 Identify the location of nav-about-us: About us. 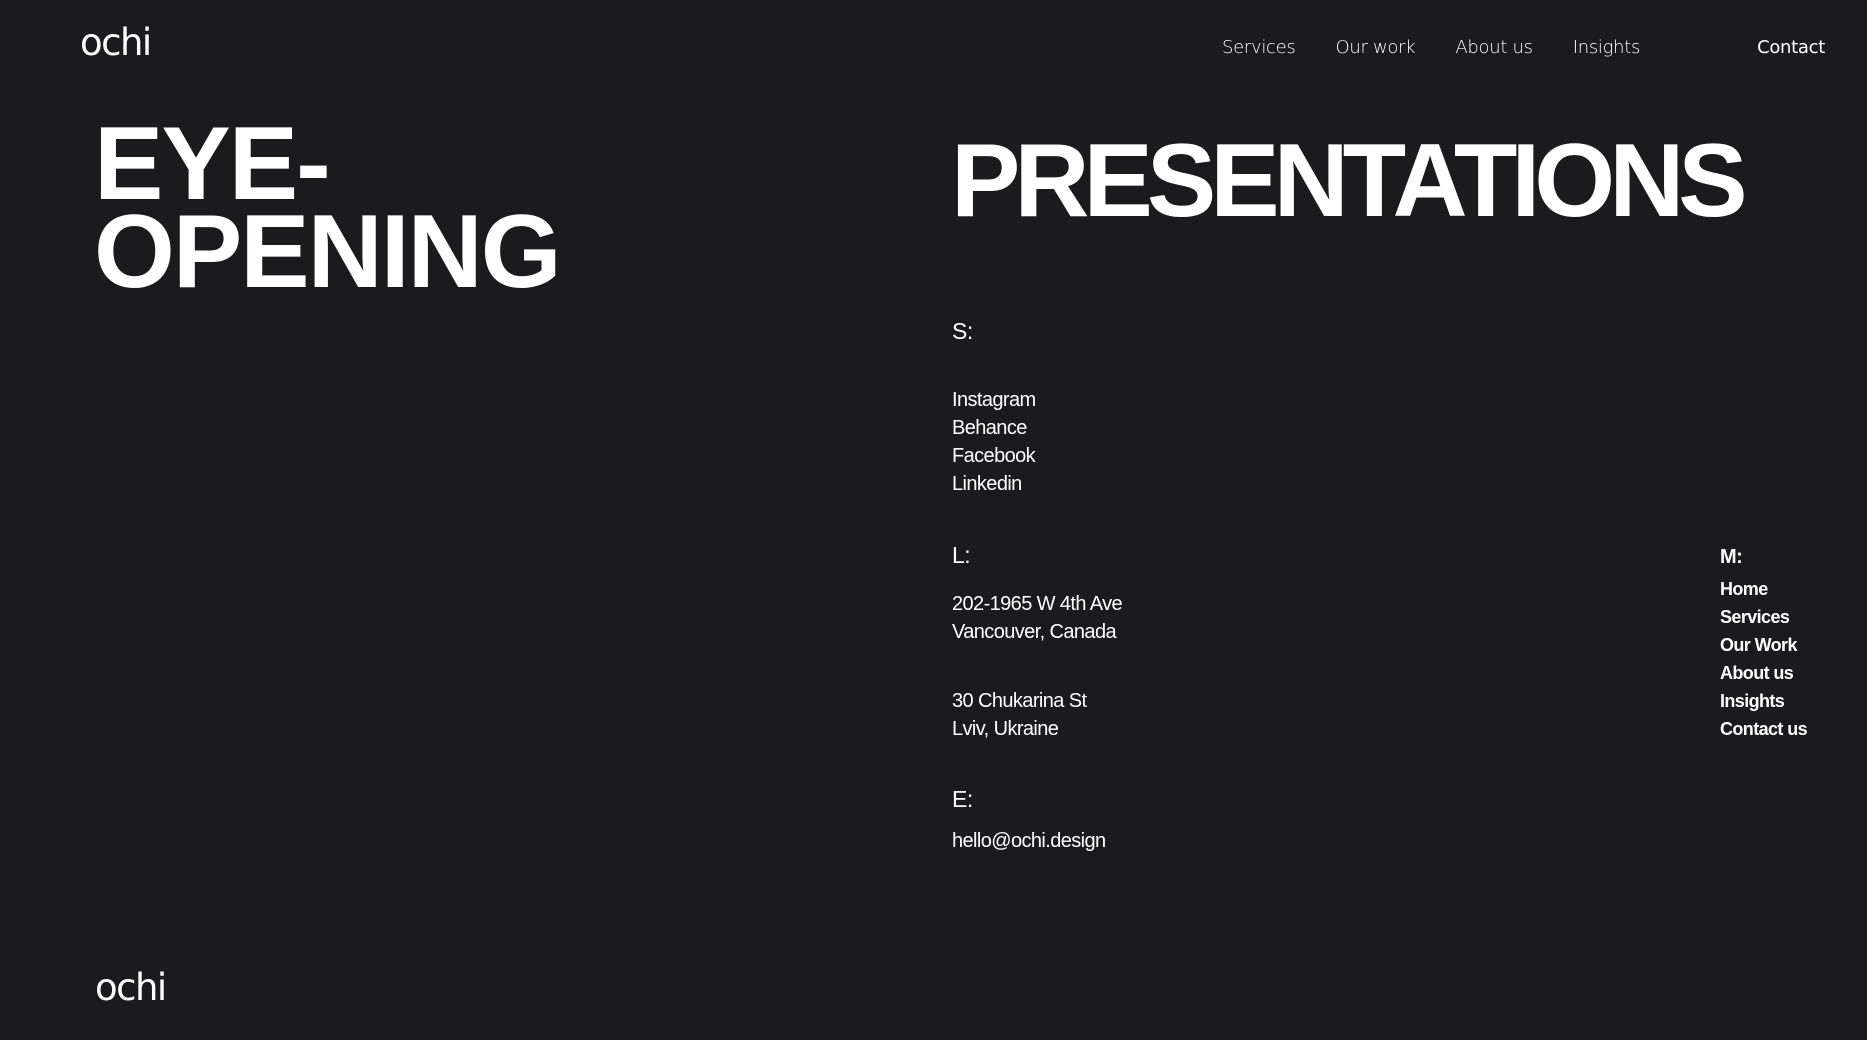
(1494, 47).